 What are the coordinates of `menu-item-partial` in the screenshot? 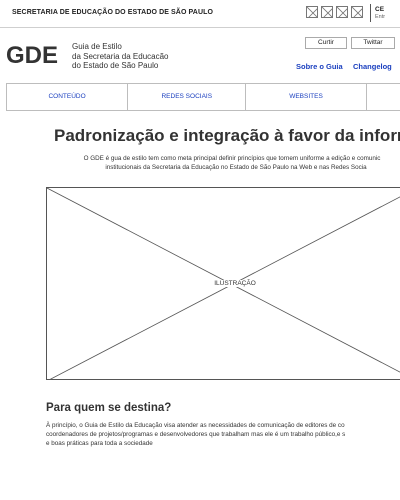 It's located at (383, 97).